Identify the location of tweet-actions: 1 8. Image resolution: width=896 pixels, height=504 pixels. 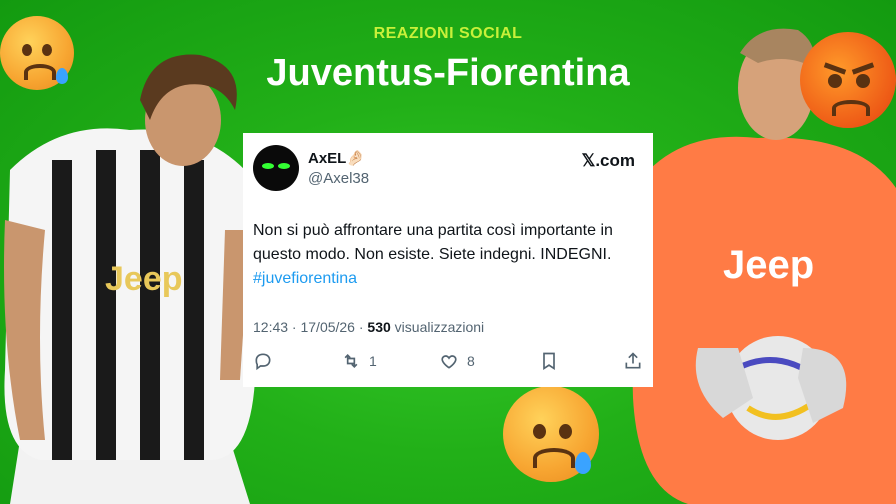
(451, 362).